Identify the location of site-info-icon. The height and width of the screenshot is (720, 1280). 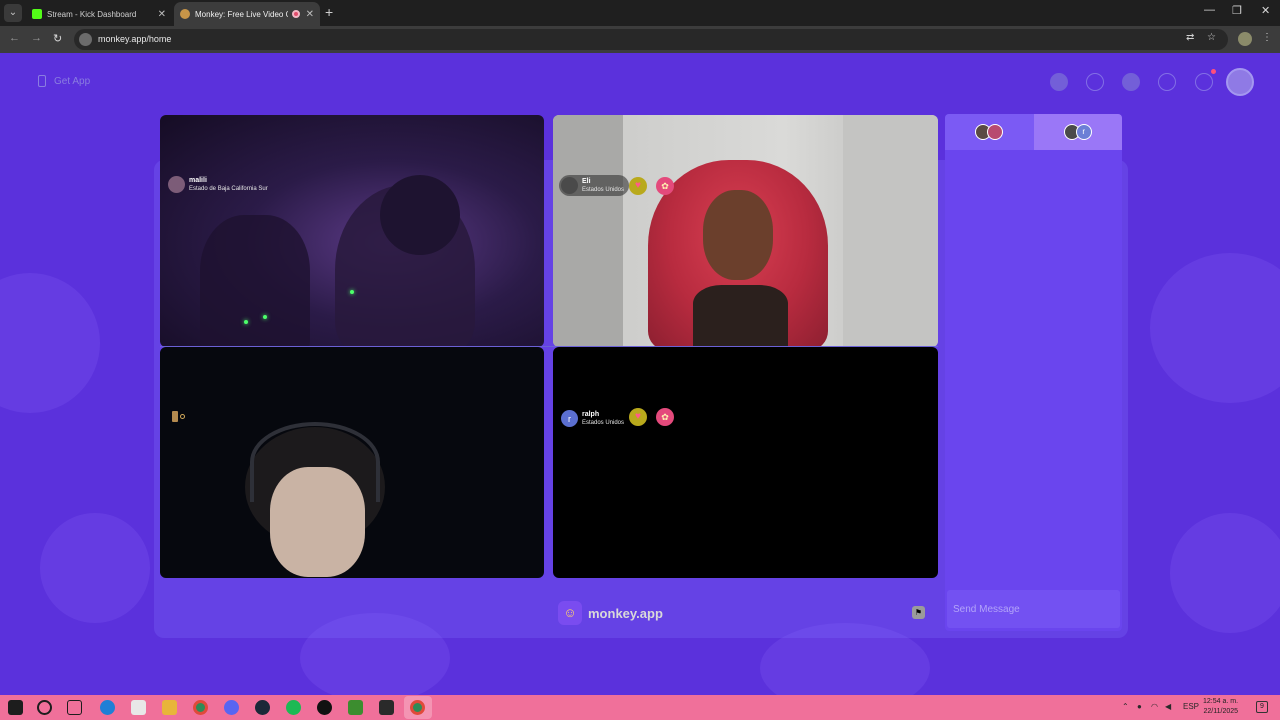
(85, 39).